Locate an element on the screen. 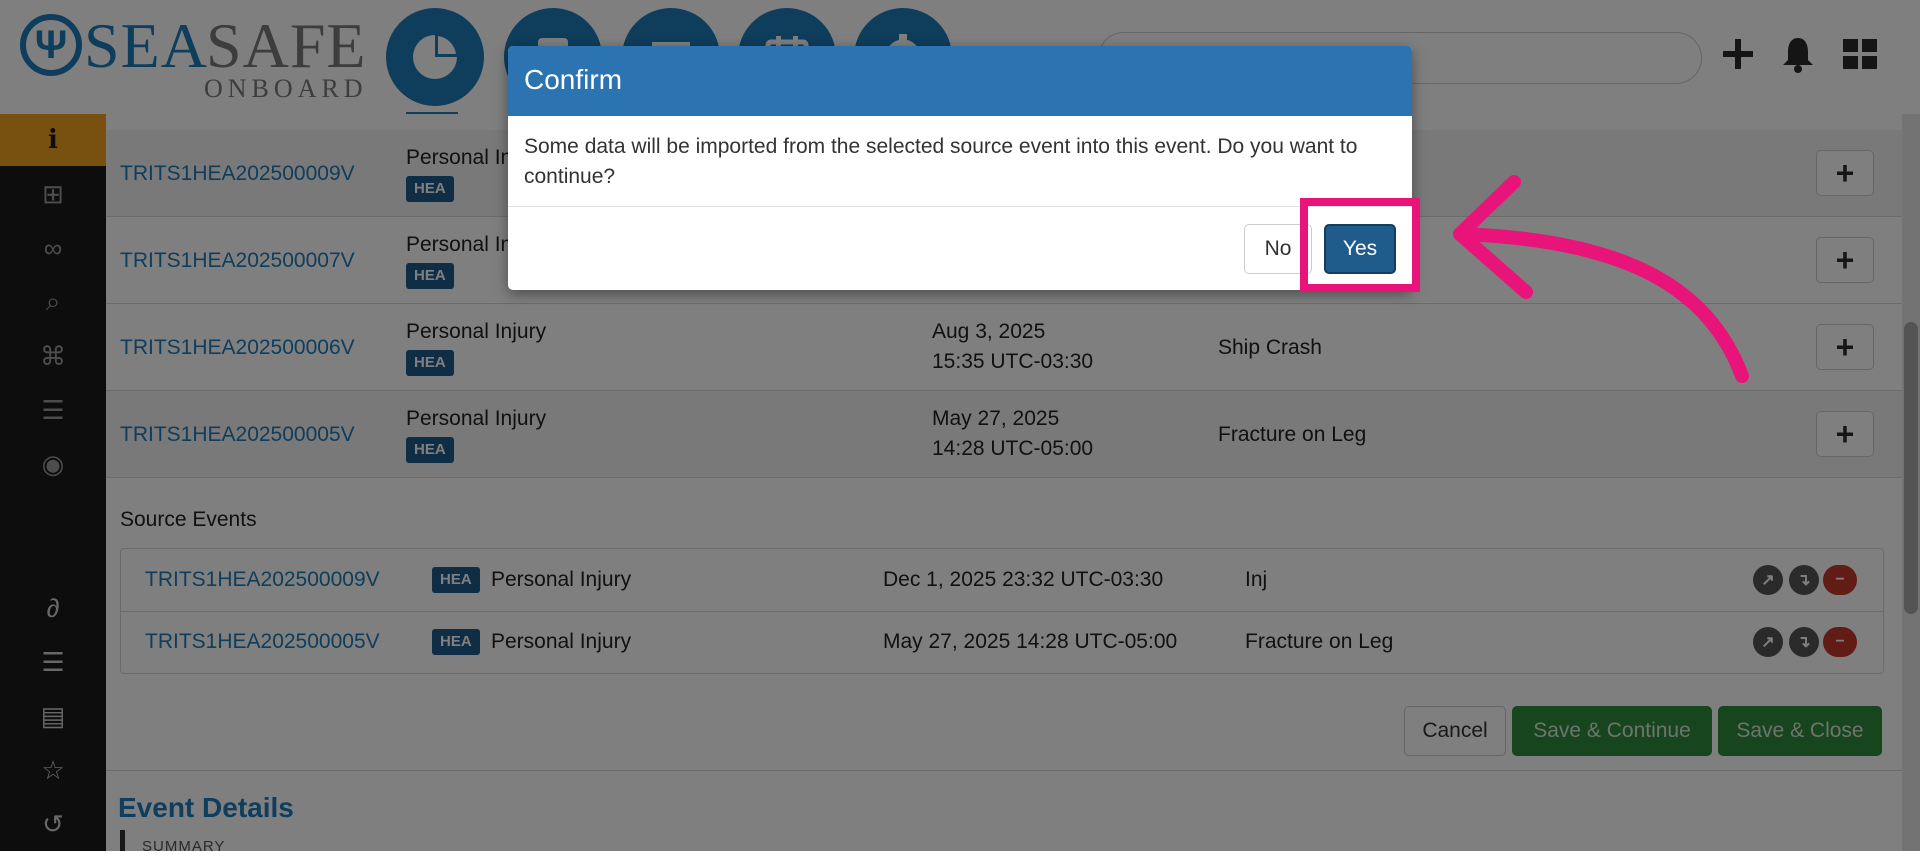 Image resolution: width=1920 pixels, height=855 pixels. dialog-header: Confirm is located at coordinates (960, 81).